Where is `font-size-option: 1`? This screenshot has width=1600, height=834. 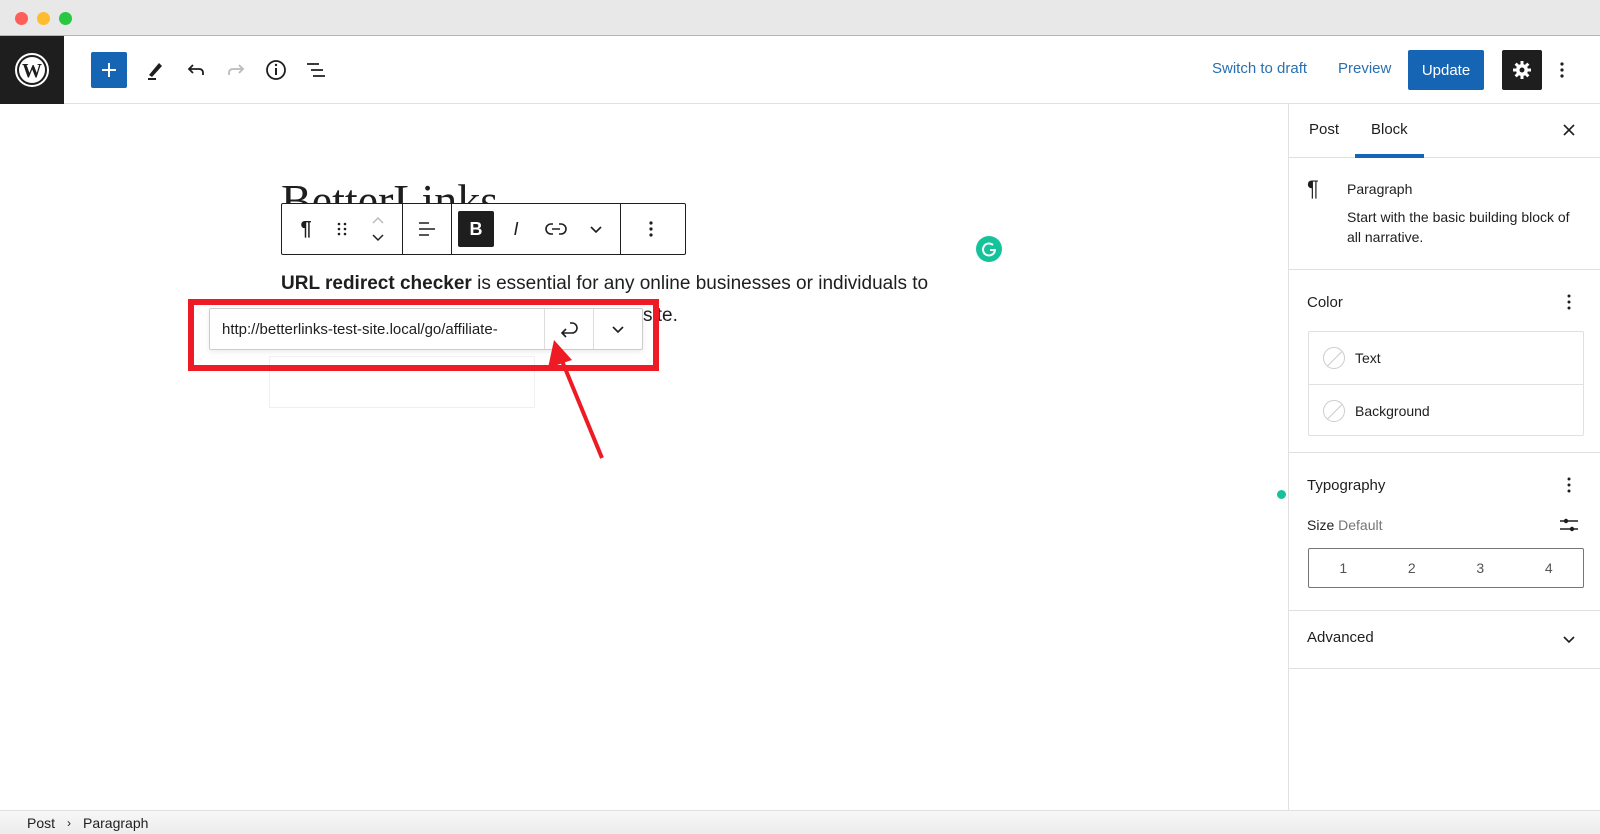 font-size-option: 1 is located at coordinates (1343, 568).